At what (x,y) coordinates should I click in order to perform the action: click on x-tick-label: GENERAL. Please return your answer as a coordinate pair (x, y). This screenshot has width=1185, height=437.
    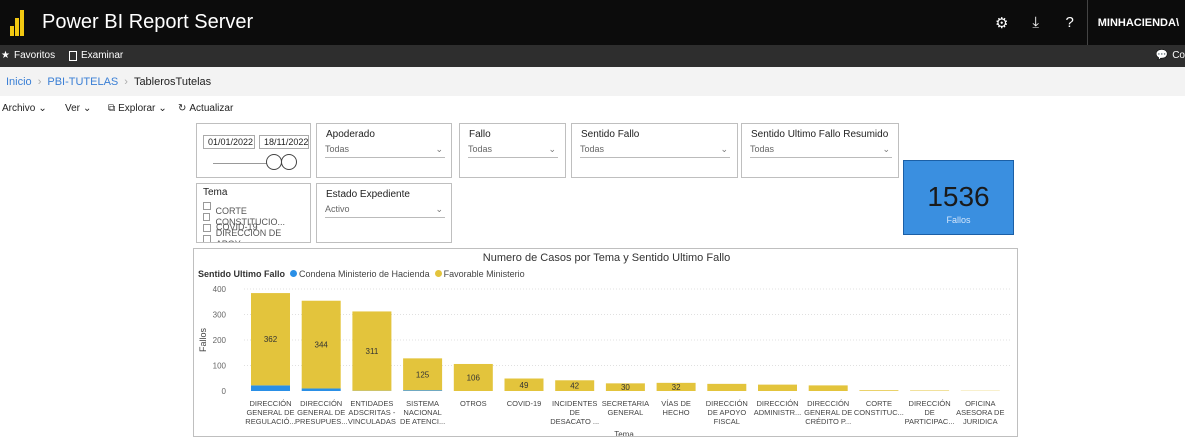
    Looking at the image, I should click on (625, 412).